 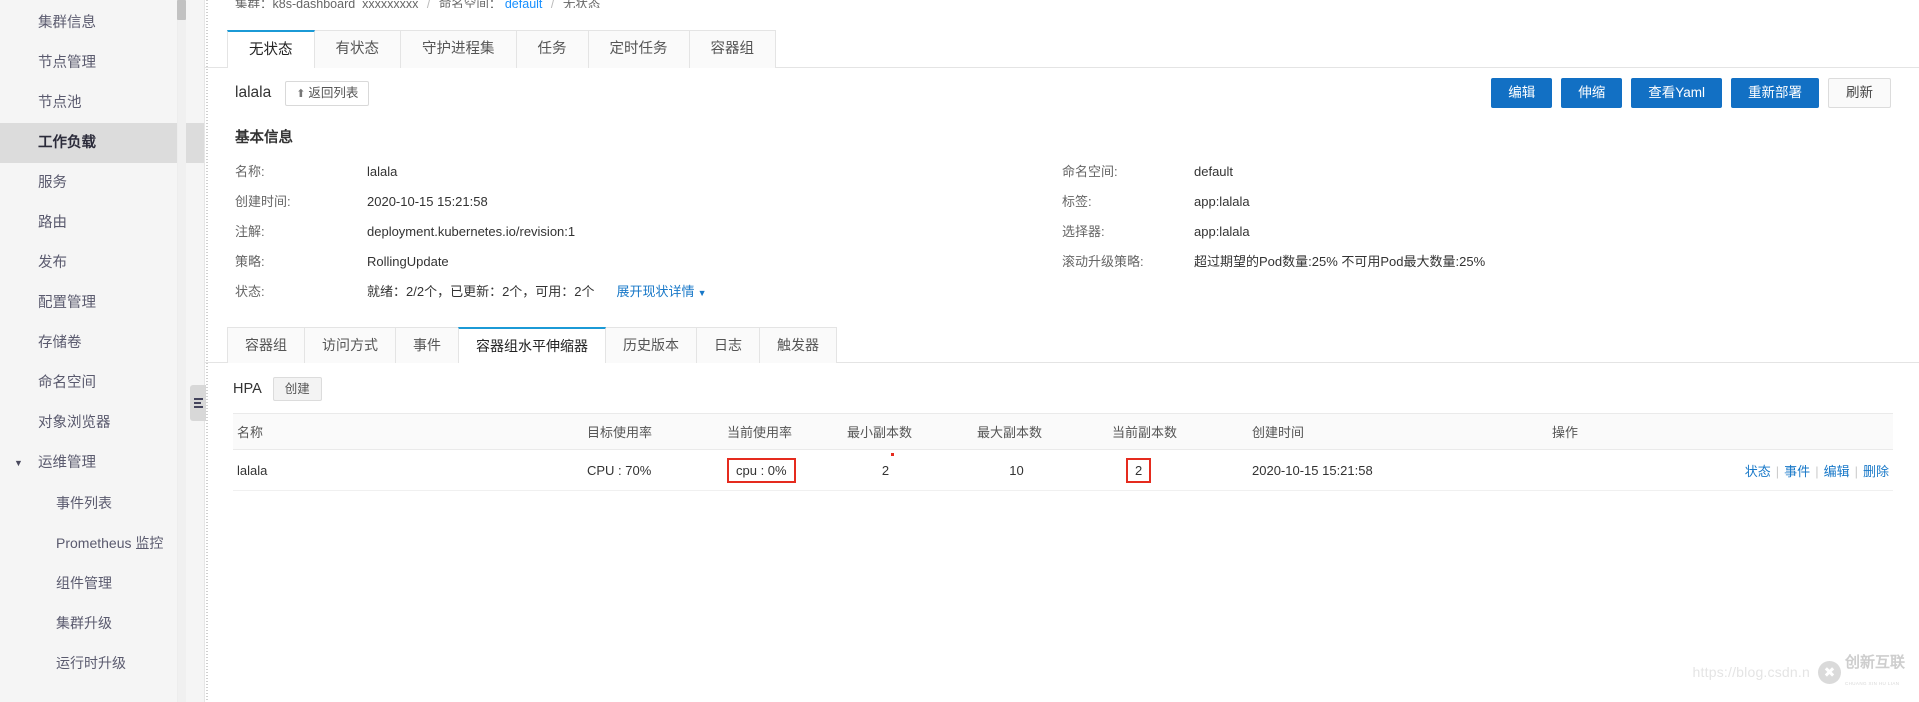 I want to click on tab-workload-type-0: 无状态, so click(x=271, y=49).